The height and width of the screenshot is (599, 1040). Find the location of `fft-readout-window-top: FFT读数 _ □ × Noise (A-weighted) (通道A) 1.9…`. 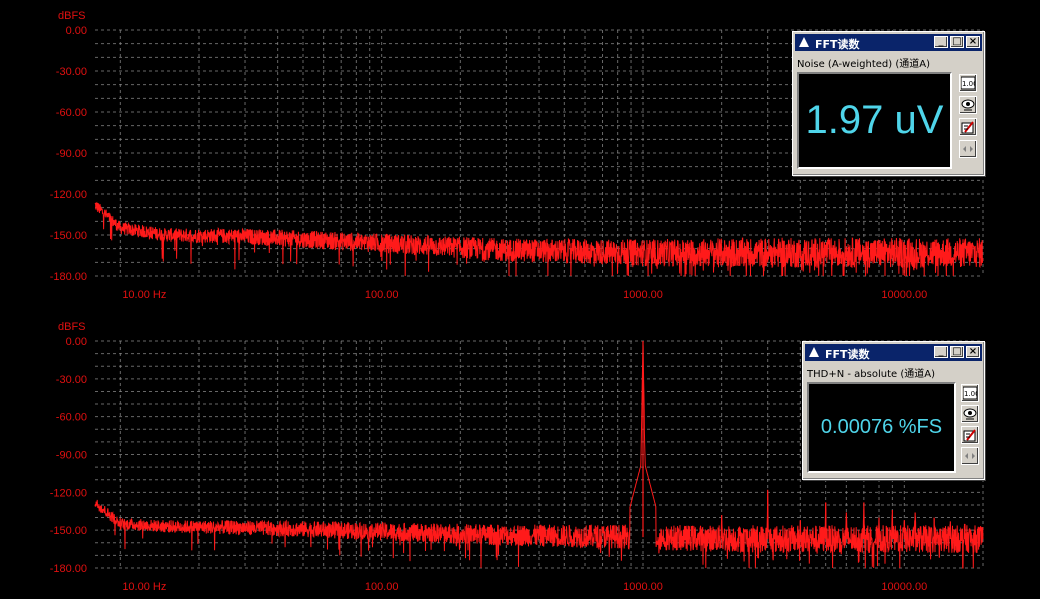

fft-readout-window-top: FFT读数 _ □ × Noise (A-weighted) (通道A) 1.9… is located at coordinates (888, 103).